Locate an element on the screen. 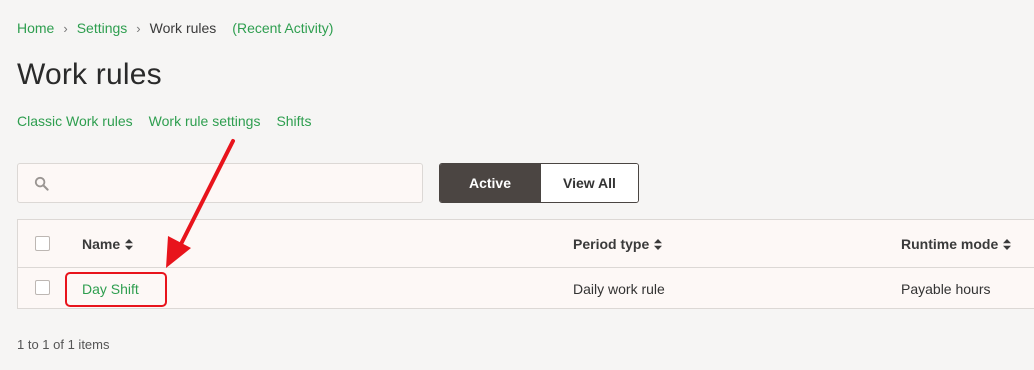 This screenshot has width=1034, height=370. table-header-row: Name Period type Runtime mode is located at coordinates (526, 244).